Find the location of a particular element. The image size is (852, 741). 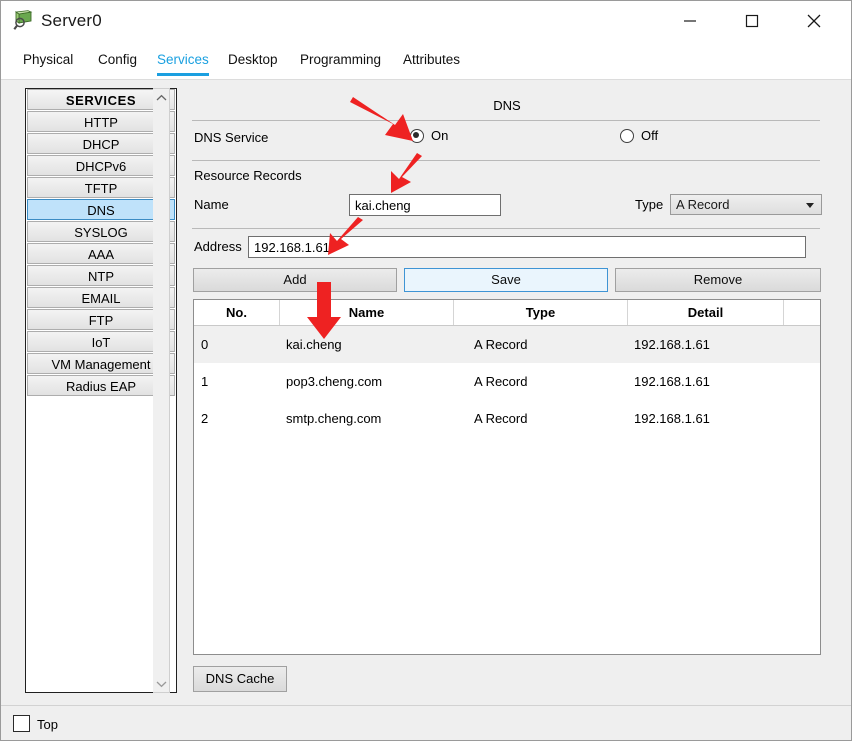

type-label: Type is located at coordinates (649, 204).